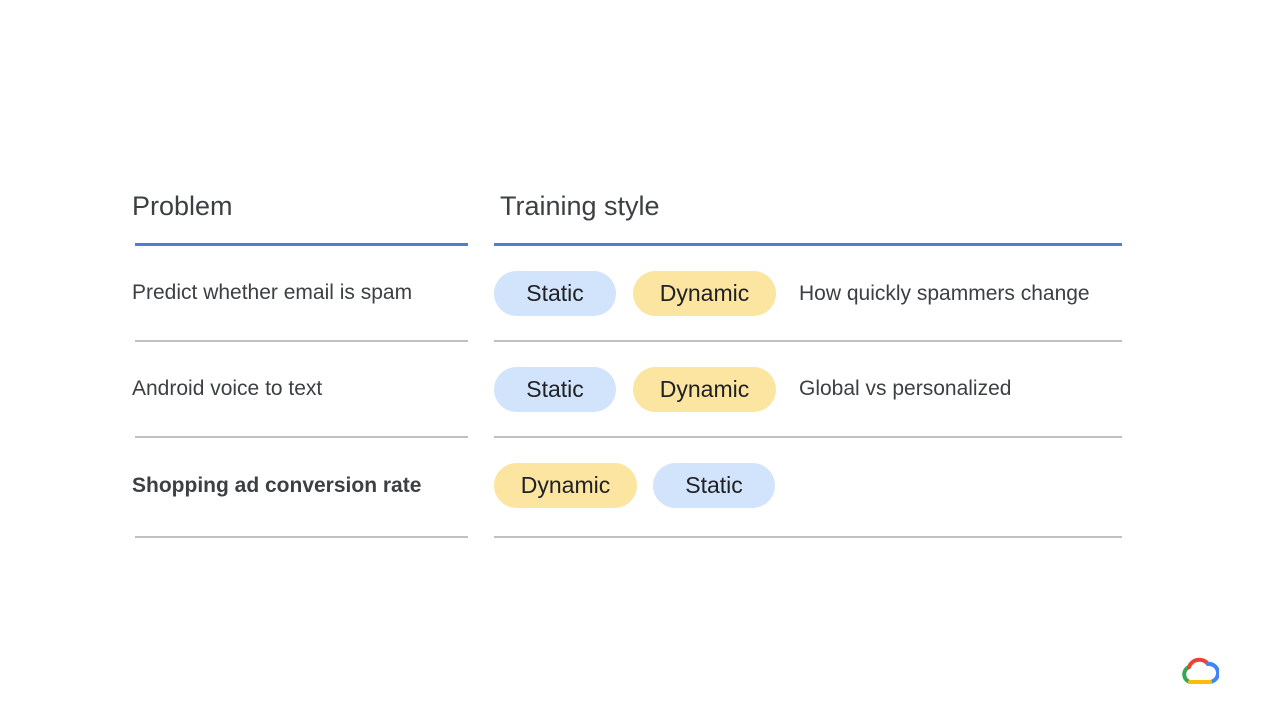  I want to click on header-divider-right, so click(808, 244).